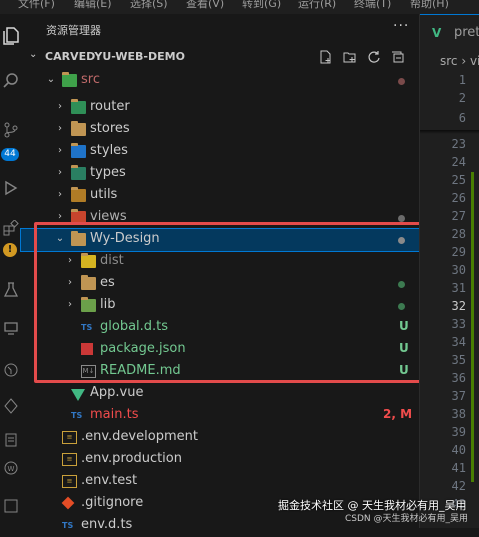 This screenshot has width=479, height=537. I want to click on menu-item-go: 转到(G), so click(261, 5).